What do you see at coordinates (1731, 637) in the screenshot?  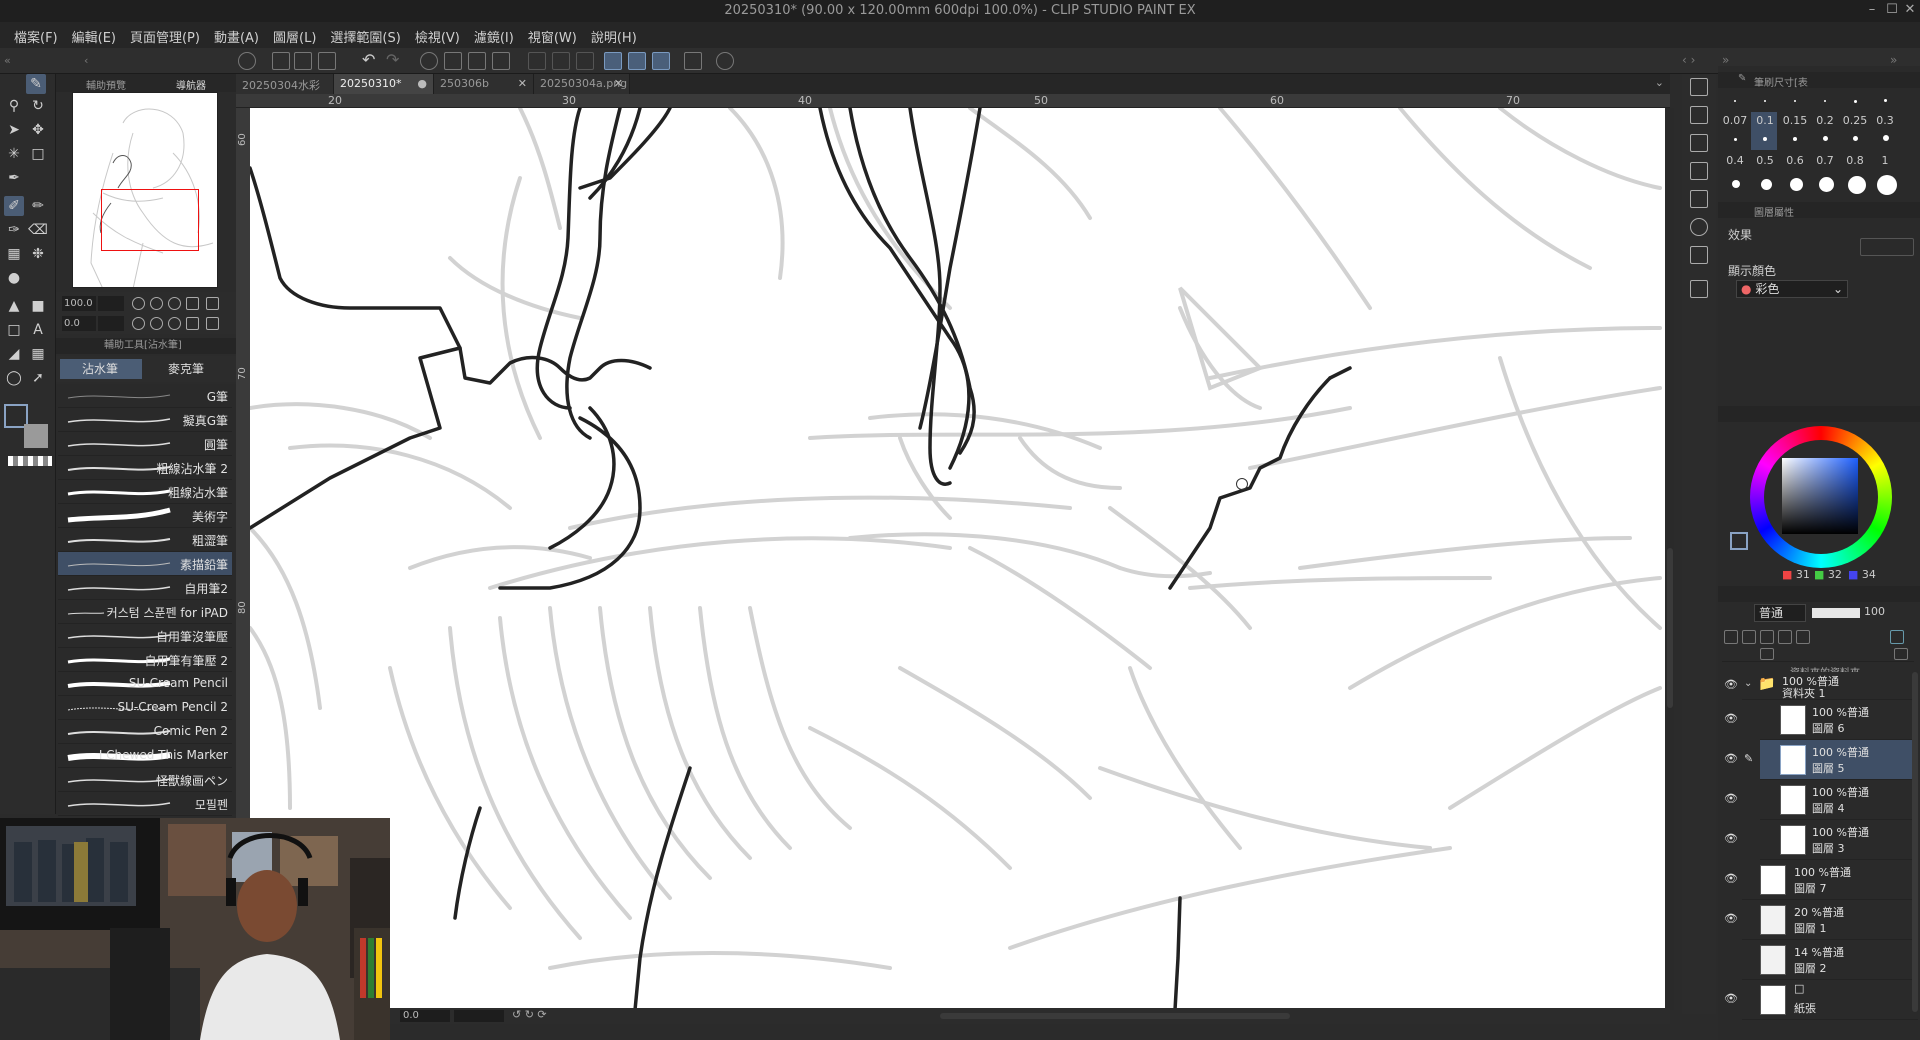 I see `new-raster-layer-icon` at bounding box center [1731, 637].